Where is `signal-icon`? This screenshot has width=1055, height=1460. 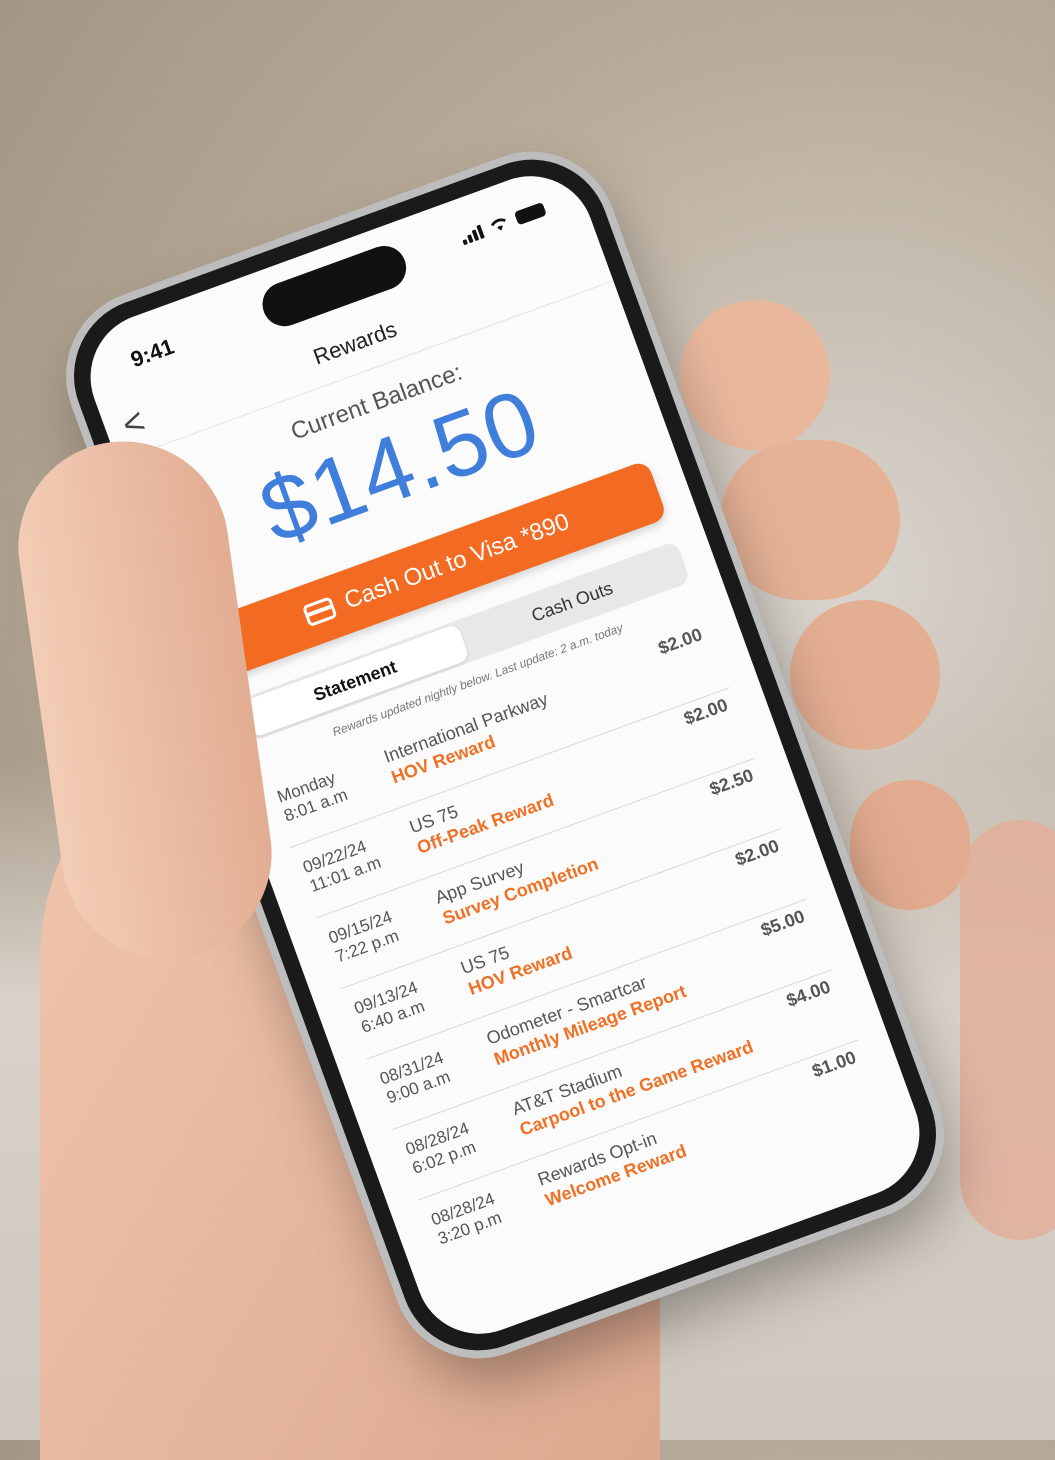 signal-icon is located at coordinates (472, 235).